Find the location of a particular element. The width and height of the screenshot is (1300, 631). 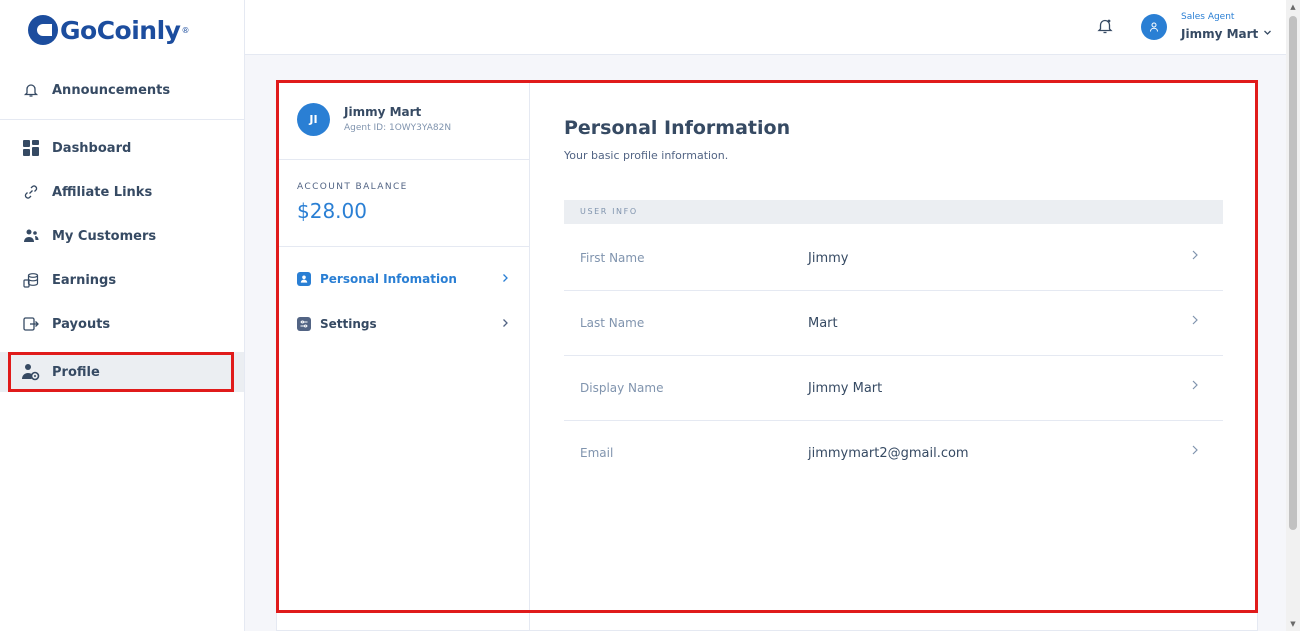

sidebar-item-payouts: Payouts is located at coordinates (122, 324).